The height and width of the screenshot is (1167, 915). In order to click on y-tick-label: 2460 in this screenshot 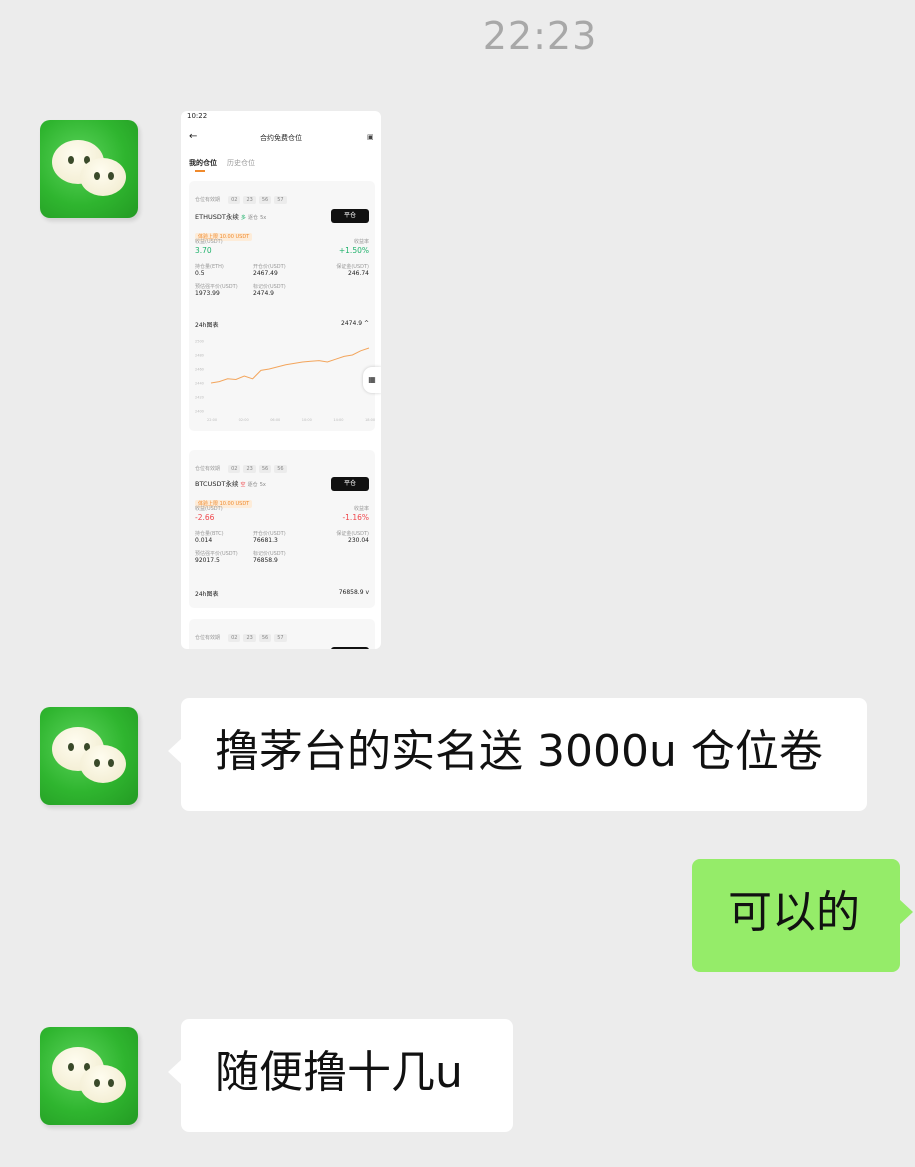, I will do `click(199, 370)`.